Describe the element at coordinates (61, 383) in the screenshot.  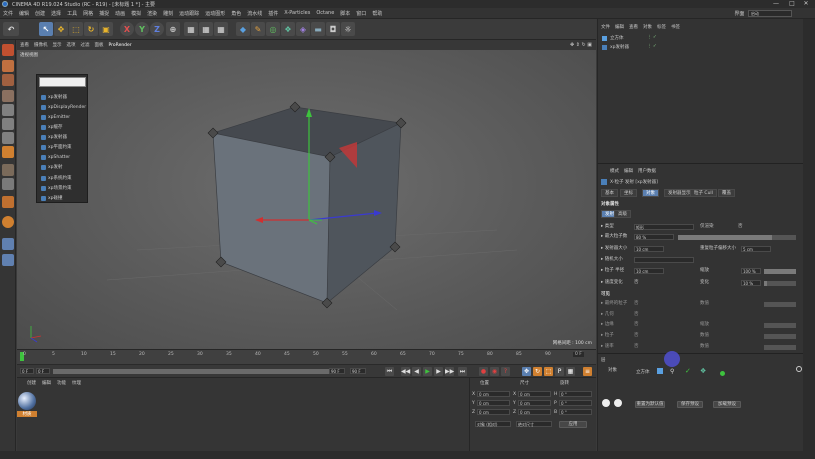
I see `mat-menu-function: 功能` at that location.